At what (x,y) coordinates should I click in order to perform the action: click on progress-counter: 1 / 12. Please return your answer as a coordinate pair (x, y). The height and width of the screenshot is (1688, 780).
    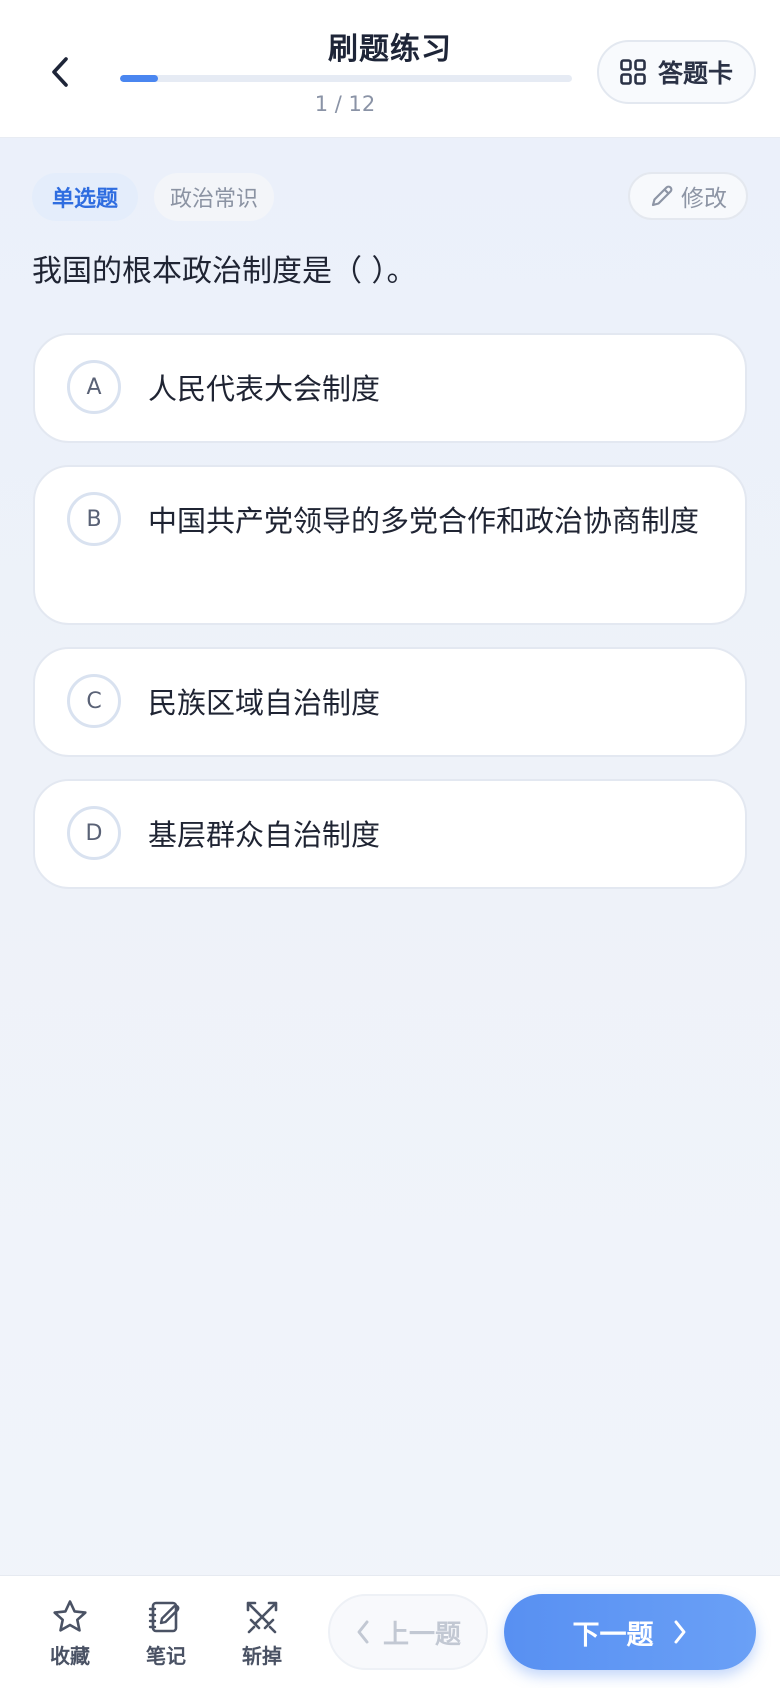
    Looking at the image, I should click on (345, 104).